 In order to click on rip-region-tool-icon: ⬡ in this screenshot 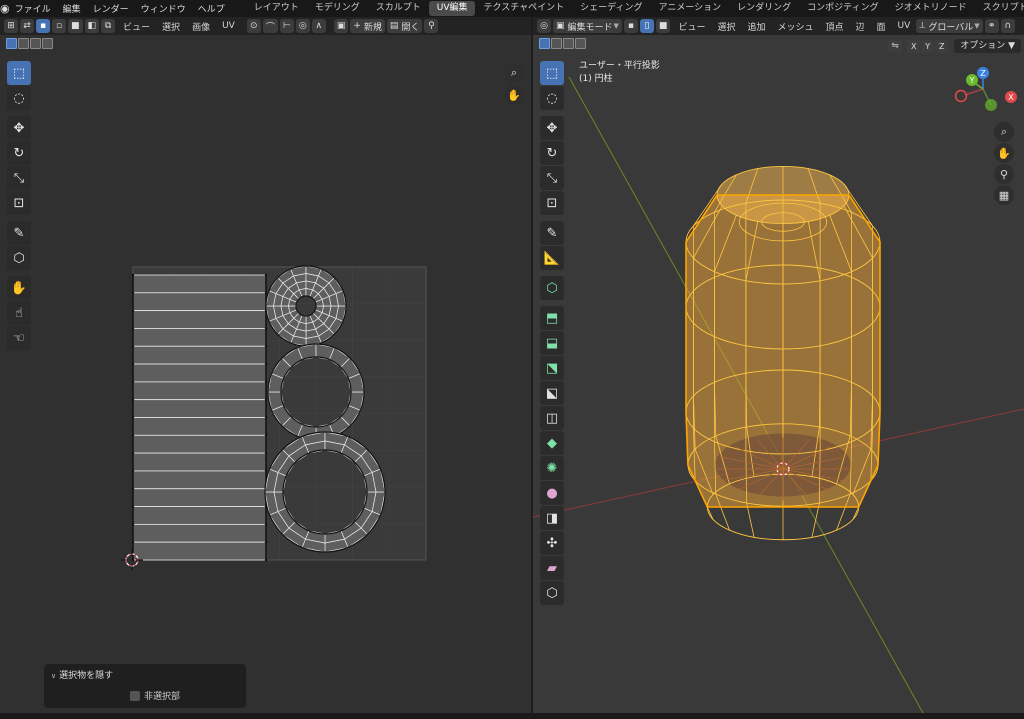, I will do `click(552, 593)`.